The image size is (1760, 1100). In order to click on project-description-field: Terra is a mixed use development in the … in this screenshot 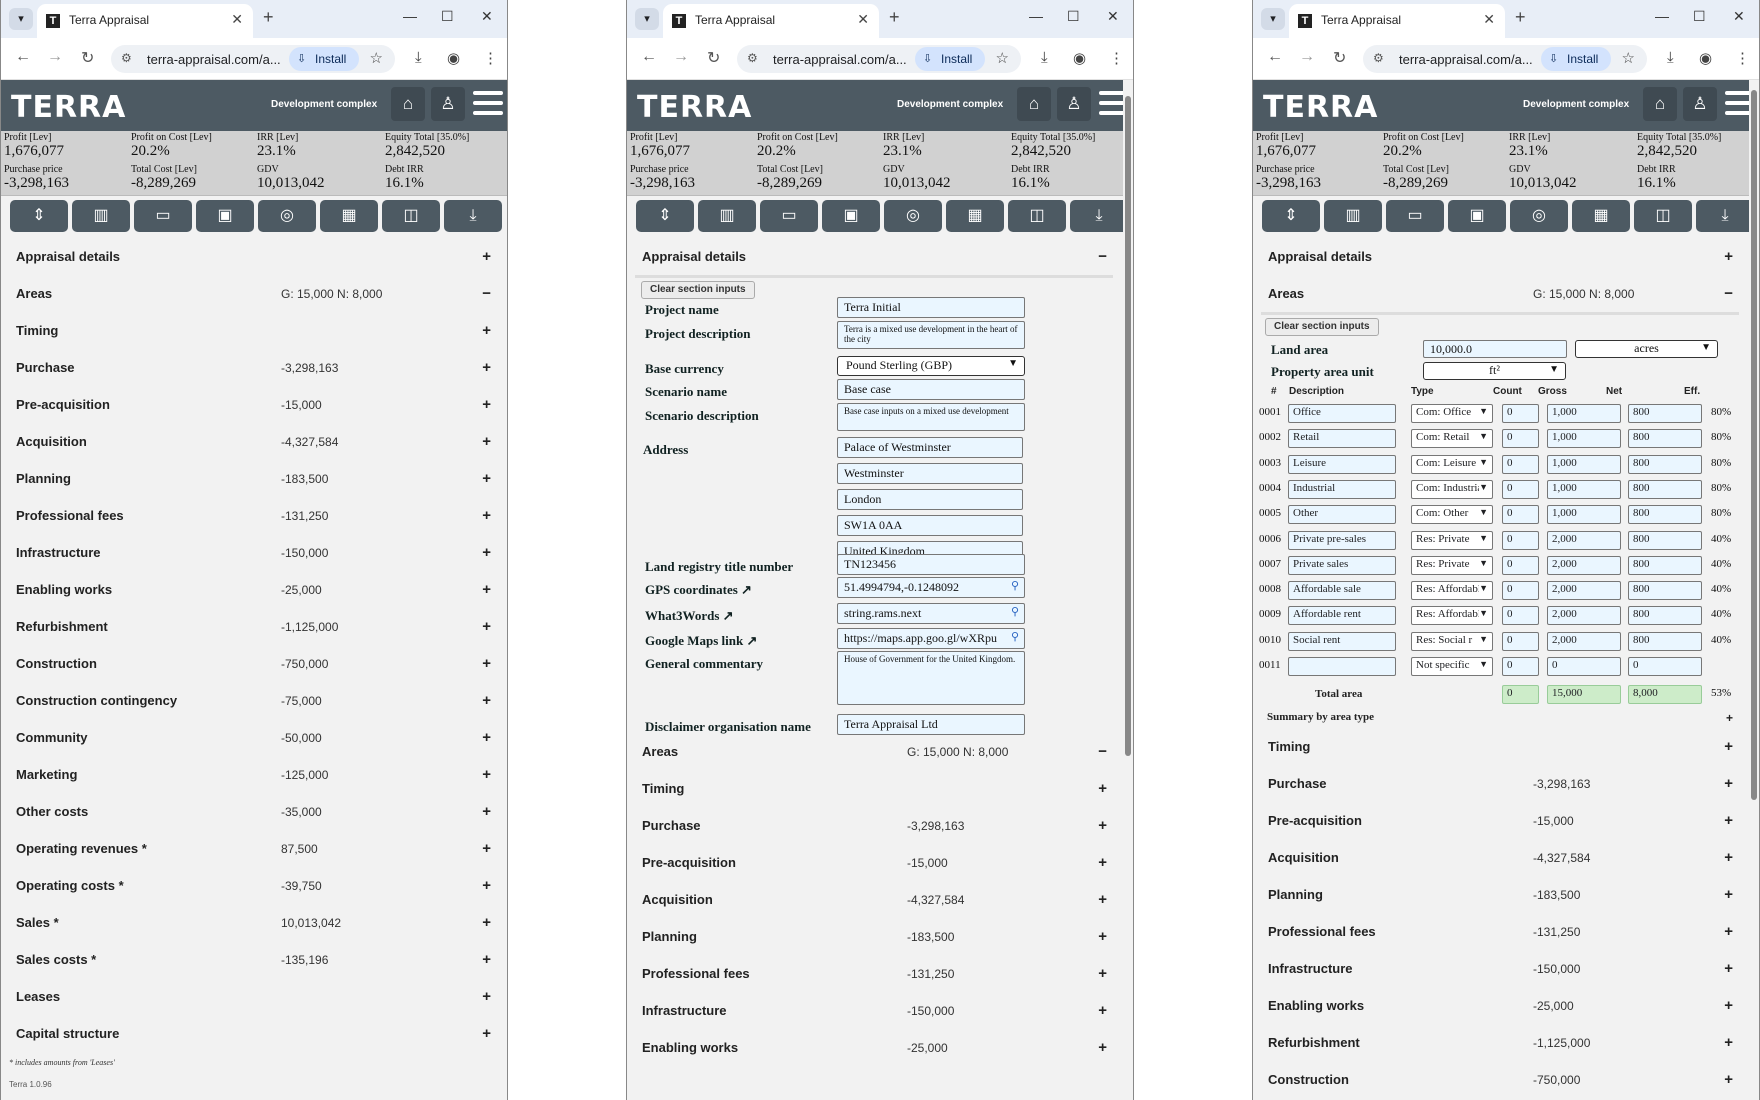, I will do `click(931, 335)`.